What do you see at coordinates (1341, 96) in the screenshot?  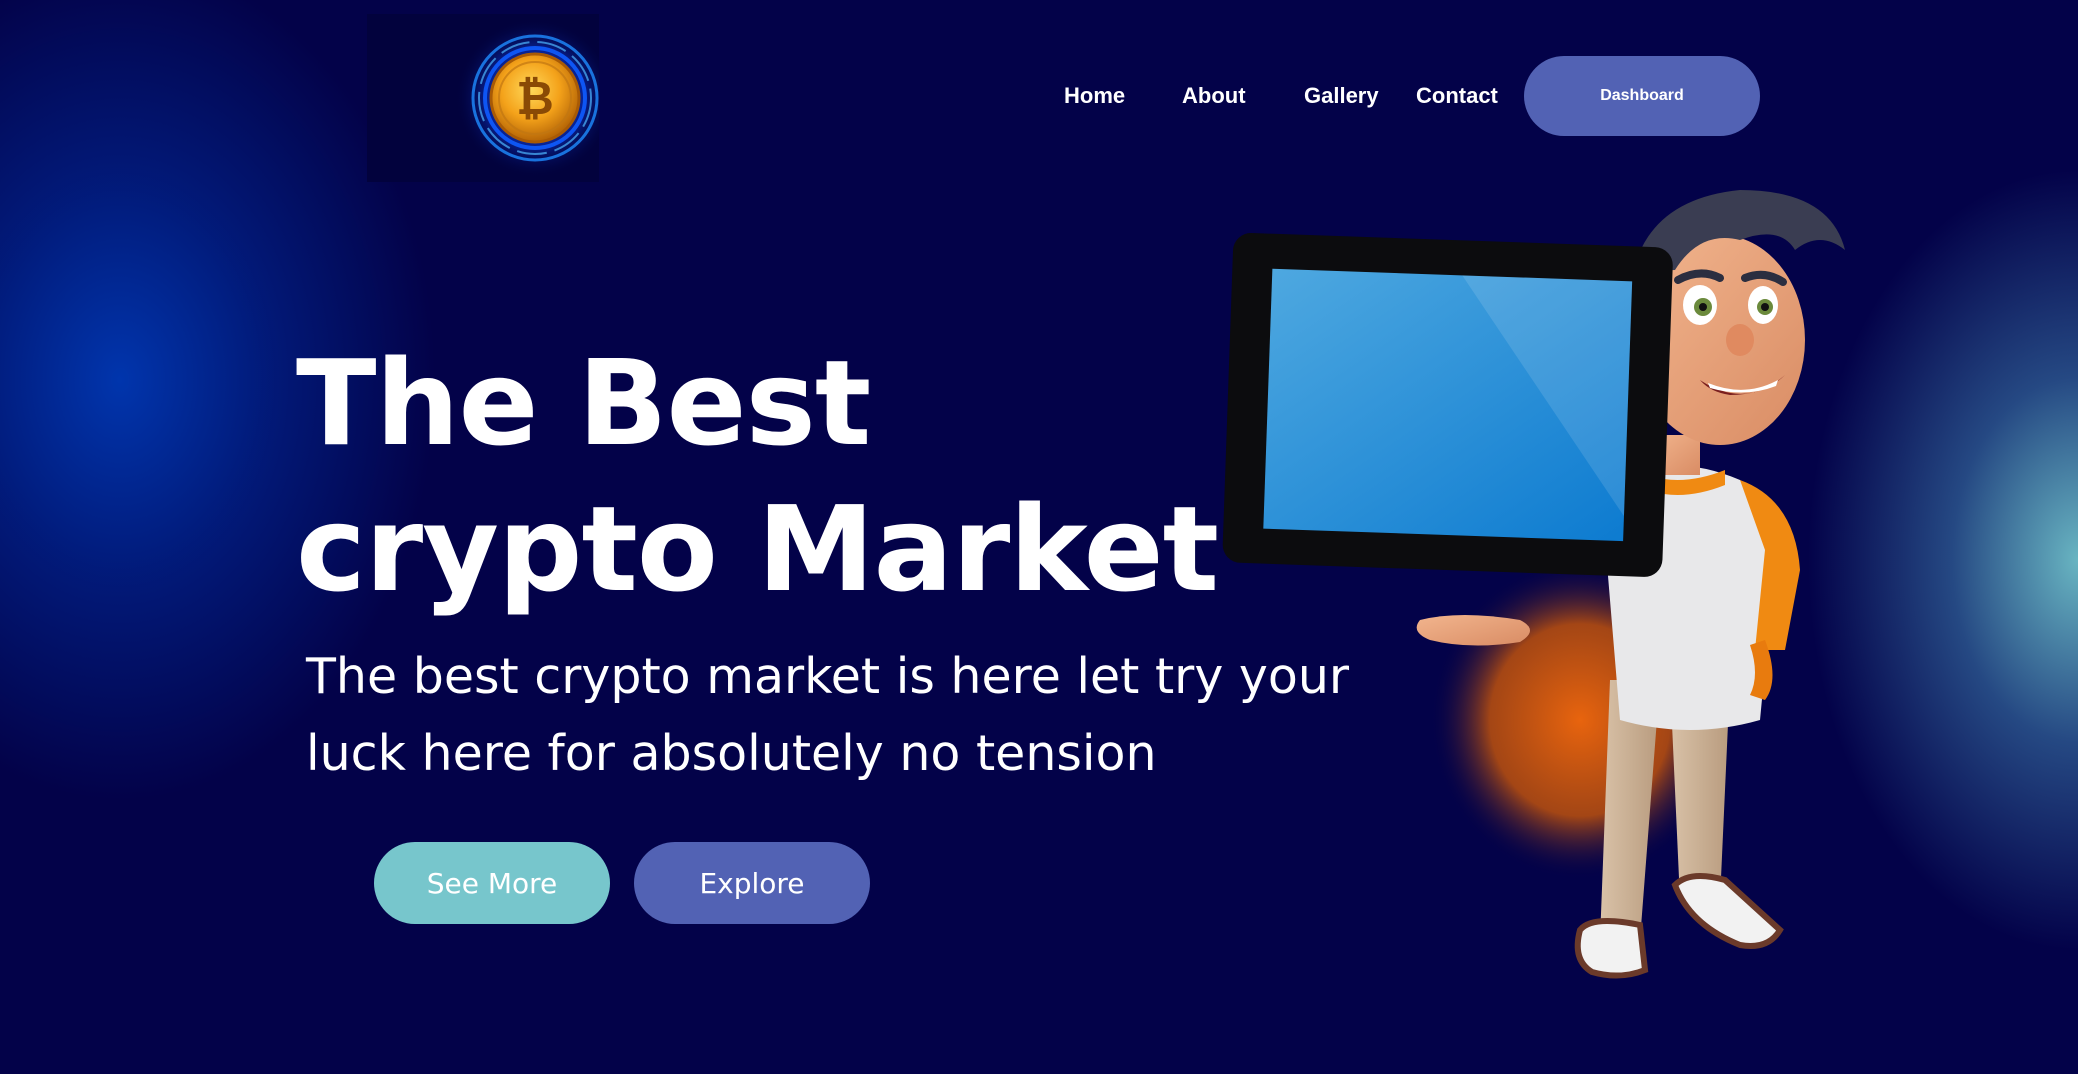 I see `nav-gallery-link: Gallery` at bounding box center [1341, 96].